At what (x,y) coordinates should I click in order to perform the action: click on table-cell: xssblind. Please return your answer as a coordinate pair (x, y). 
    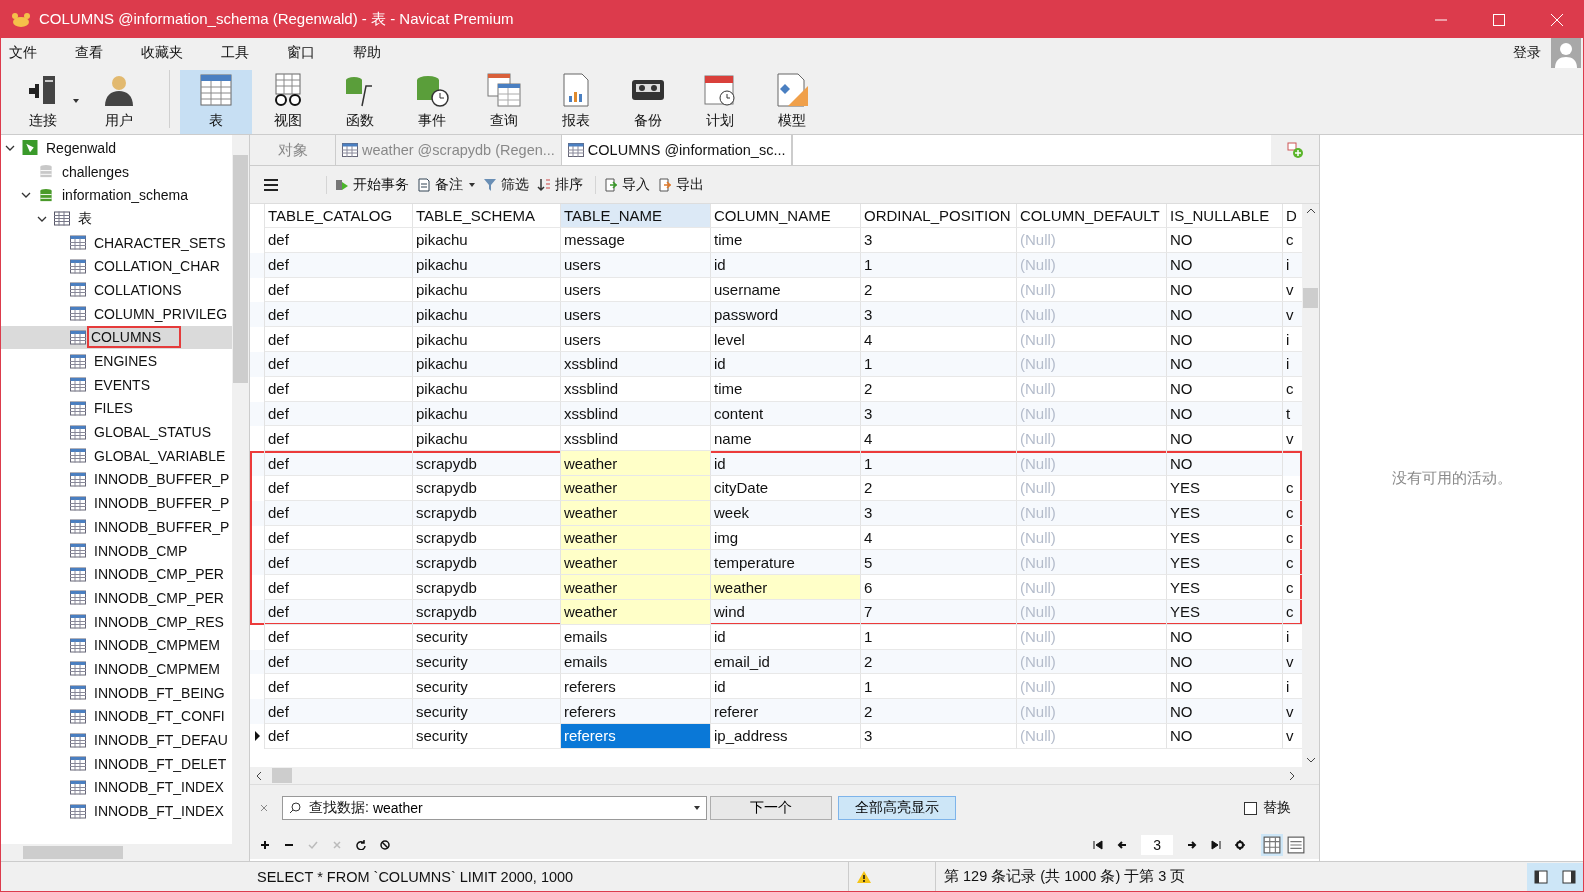
    Looking at the image, I should click on (636, 364).